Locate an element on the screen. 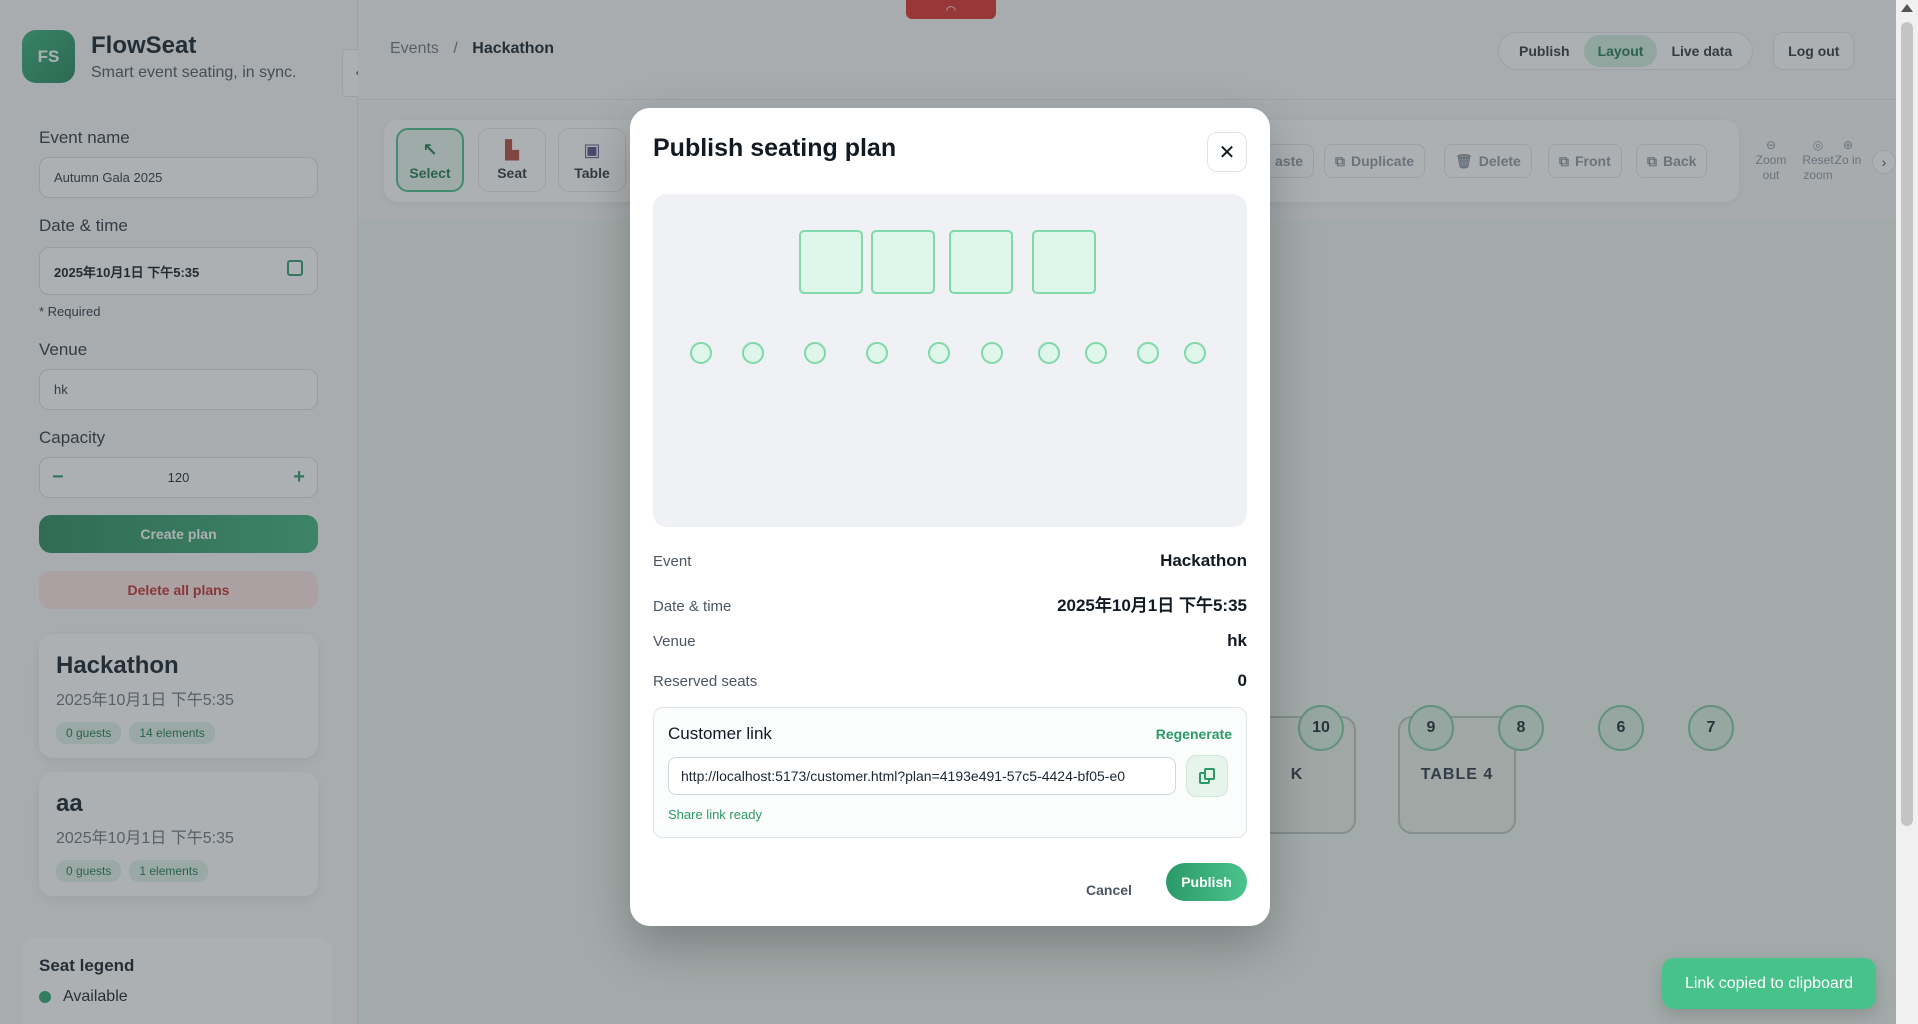  close-button: ✕ is located at coordinates (1227, 152).